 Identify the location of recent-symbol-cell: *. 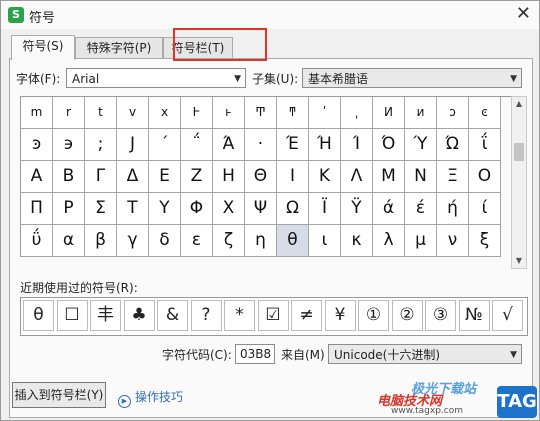
(239, 315).